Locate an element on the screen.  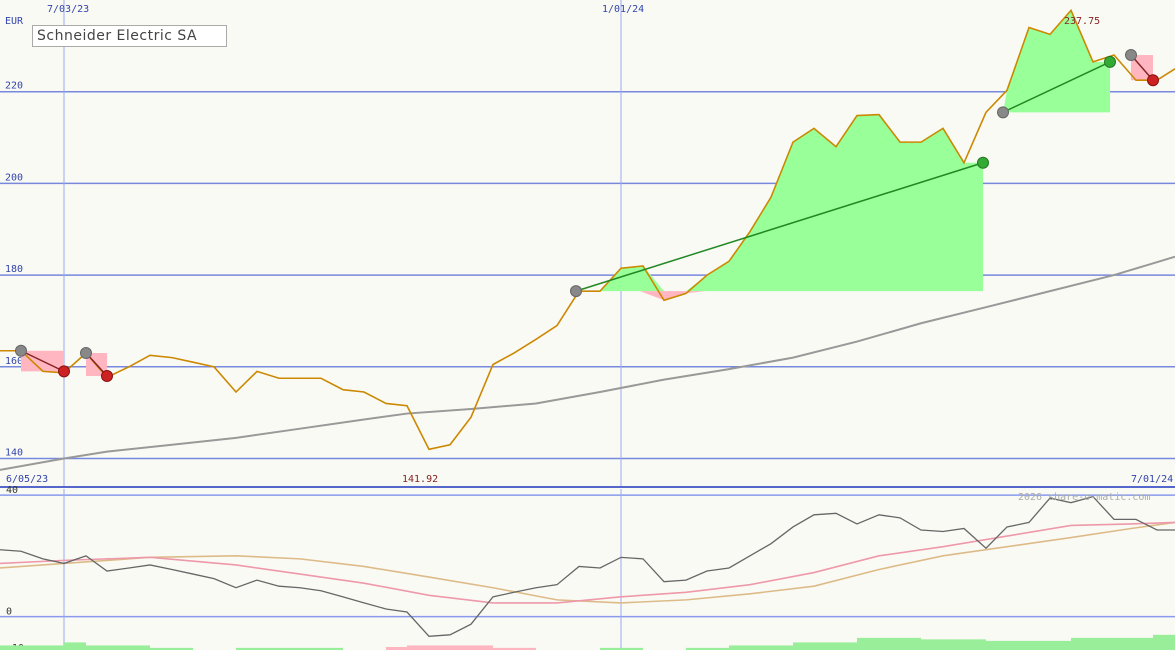
y-tick-label: 180 is located at coordinates (14, 269).